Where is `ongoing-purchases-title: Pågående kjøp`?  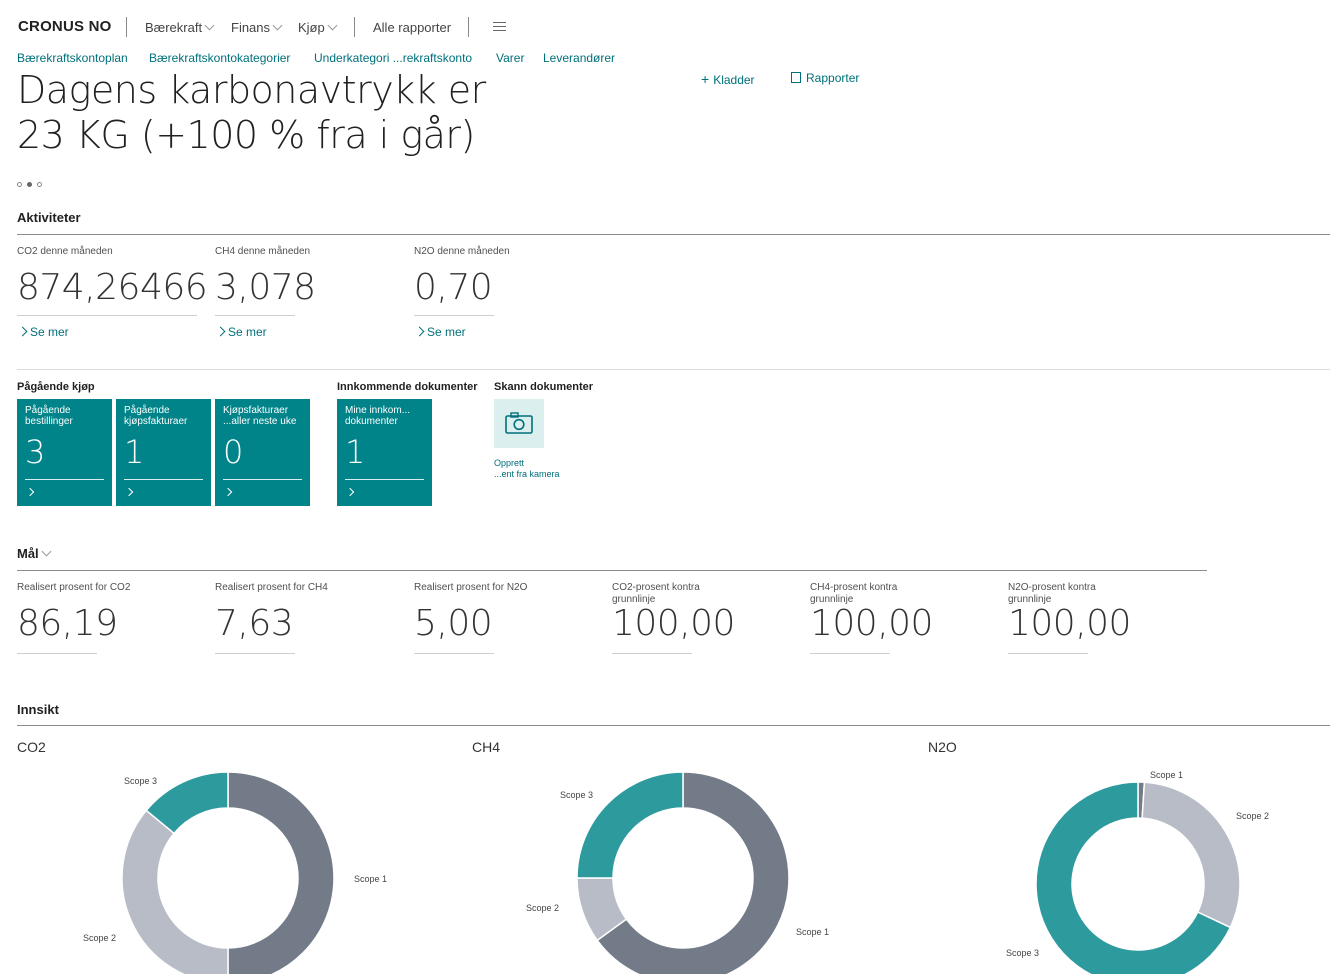 ongoing-purchases-title: Pågående kjøp is located at coordinates (56, 387).